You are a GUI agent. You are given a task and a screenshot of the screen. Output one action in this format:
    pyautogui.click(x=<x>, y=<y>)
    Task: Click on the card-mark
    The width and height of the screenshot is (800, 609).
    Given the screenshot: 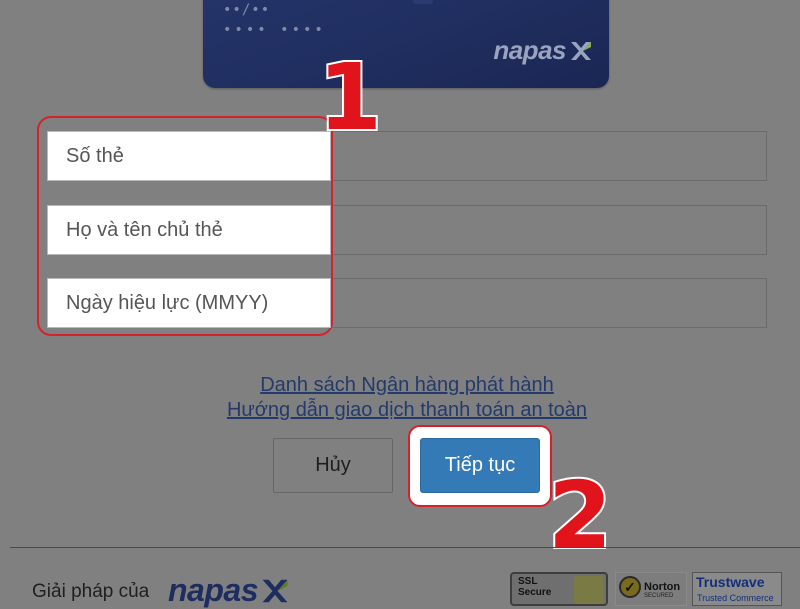 What is the action you would take?
    pyautogui.click(x=423, y=2)
    